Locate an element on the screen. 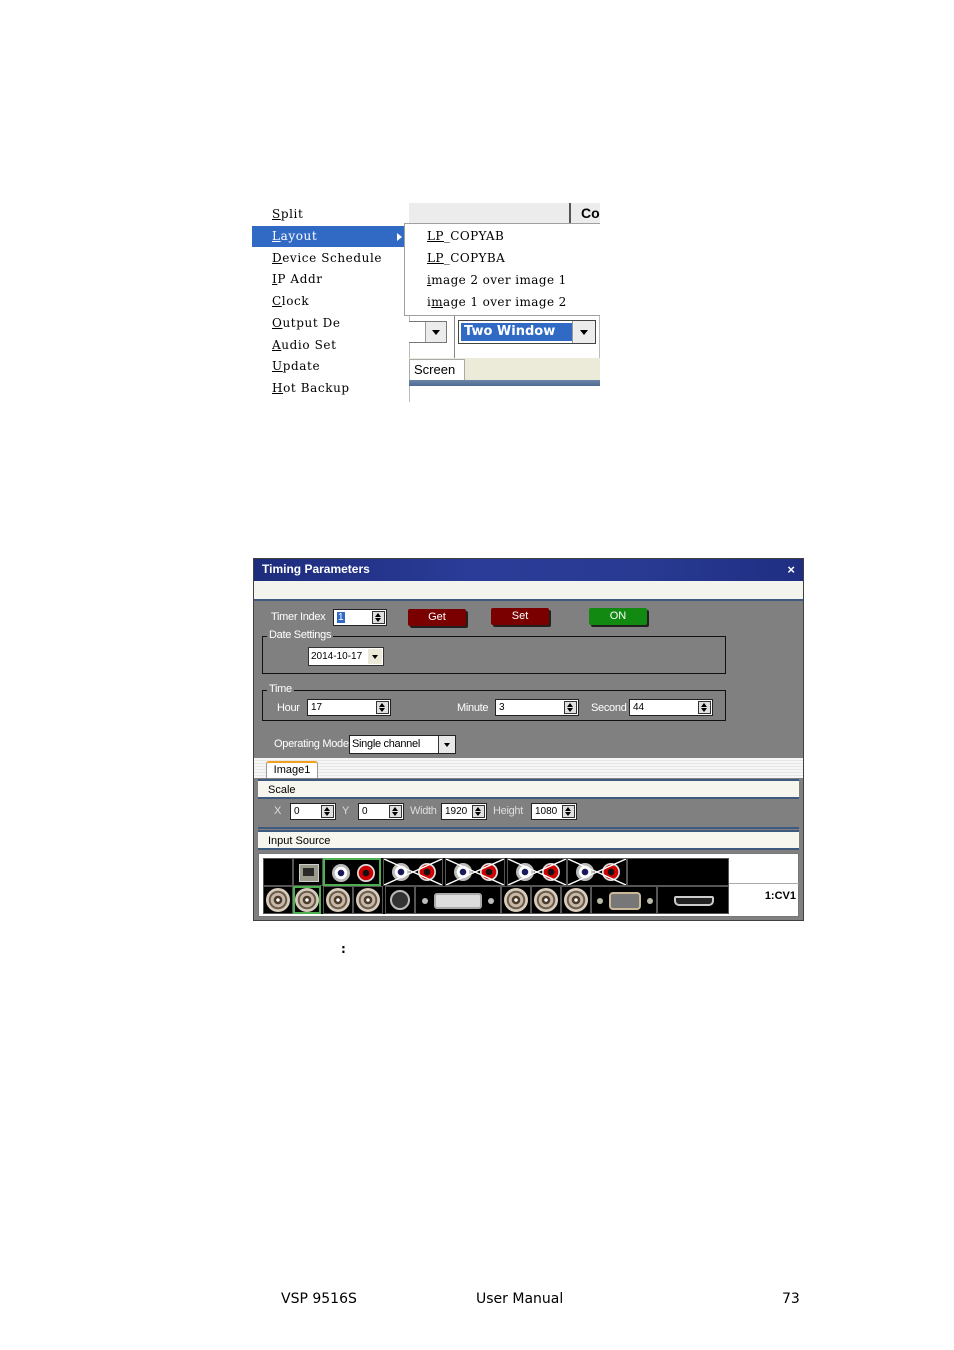 The height and width of the screenshot is (1350, 954). menu-item-update: Update is located at coordinates (328, 366).